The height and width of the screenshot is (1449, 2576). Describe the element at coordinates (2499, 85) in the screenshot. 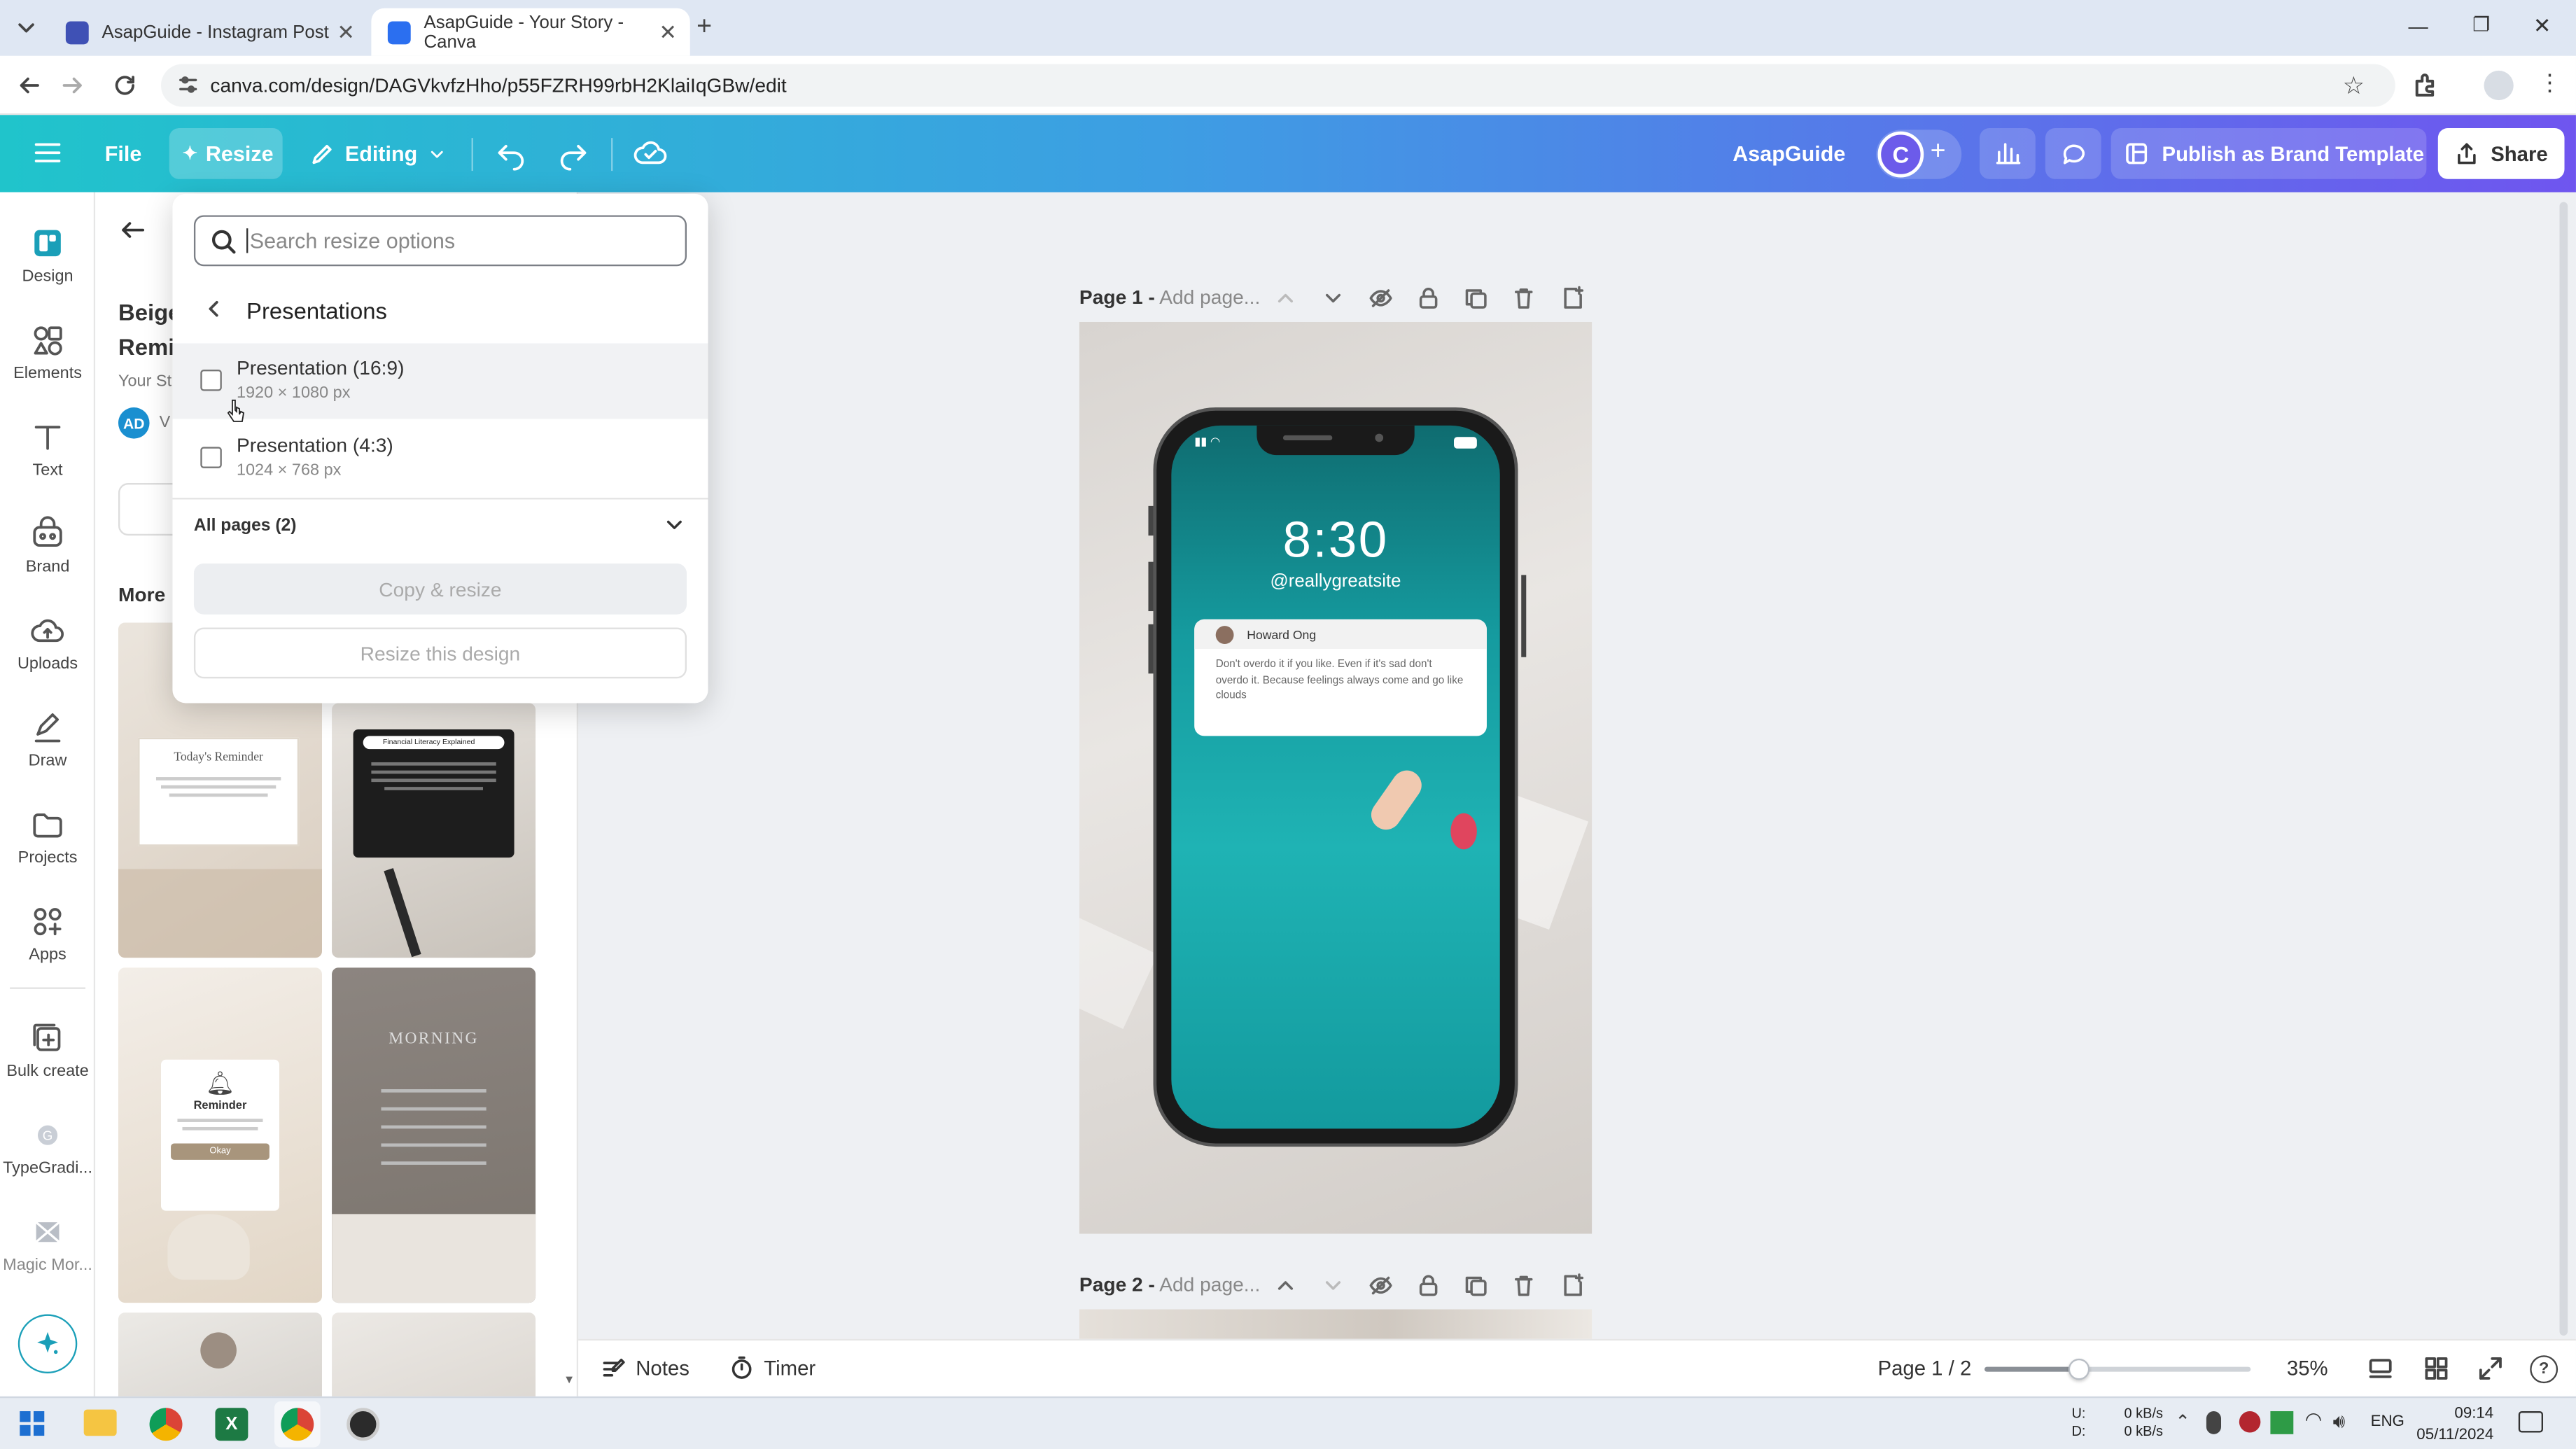

I see `profile-avatar` at that location.